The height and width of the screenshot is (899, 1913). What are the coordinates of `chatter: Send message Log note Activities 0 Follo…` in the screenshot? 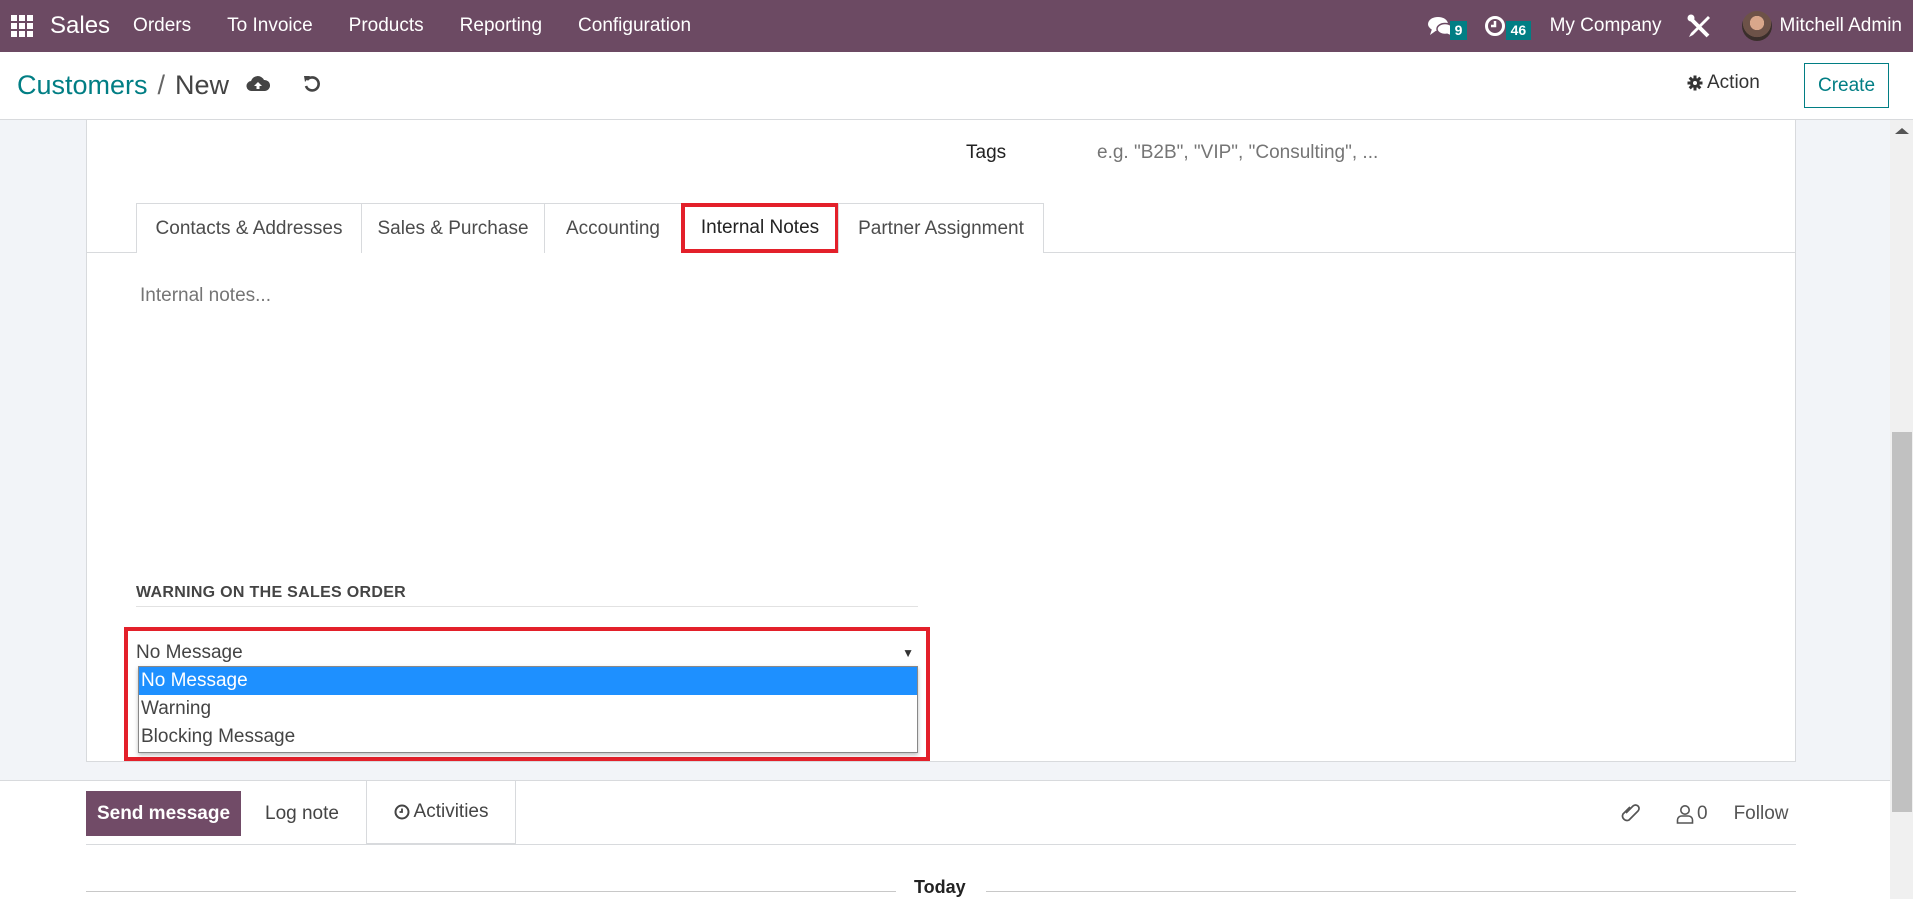 It's located at (945, 839).